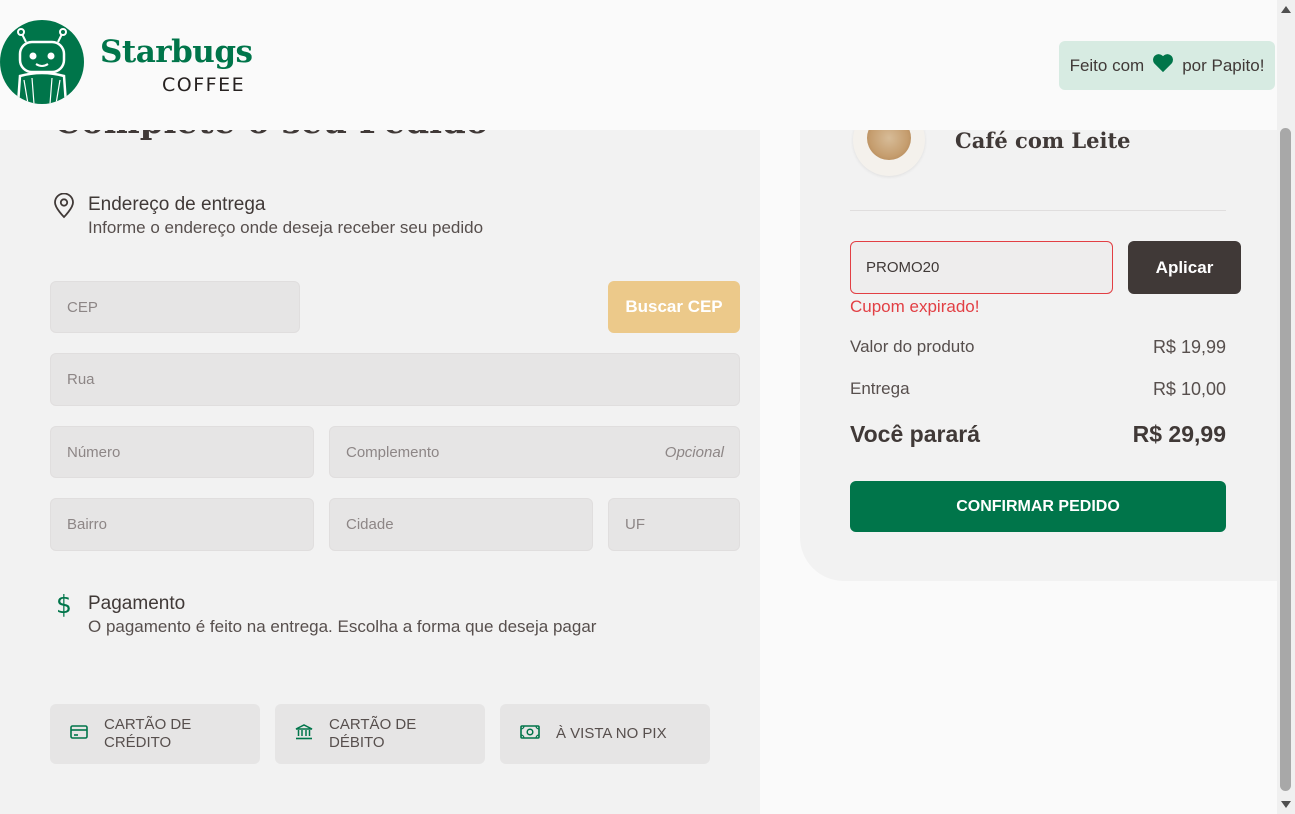 This screenshot has height=814, width=1295. Describe the element at coordinates (1038, 210) in the screenshot. I see `divider` at that location.